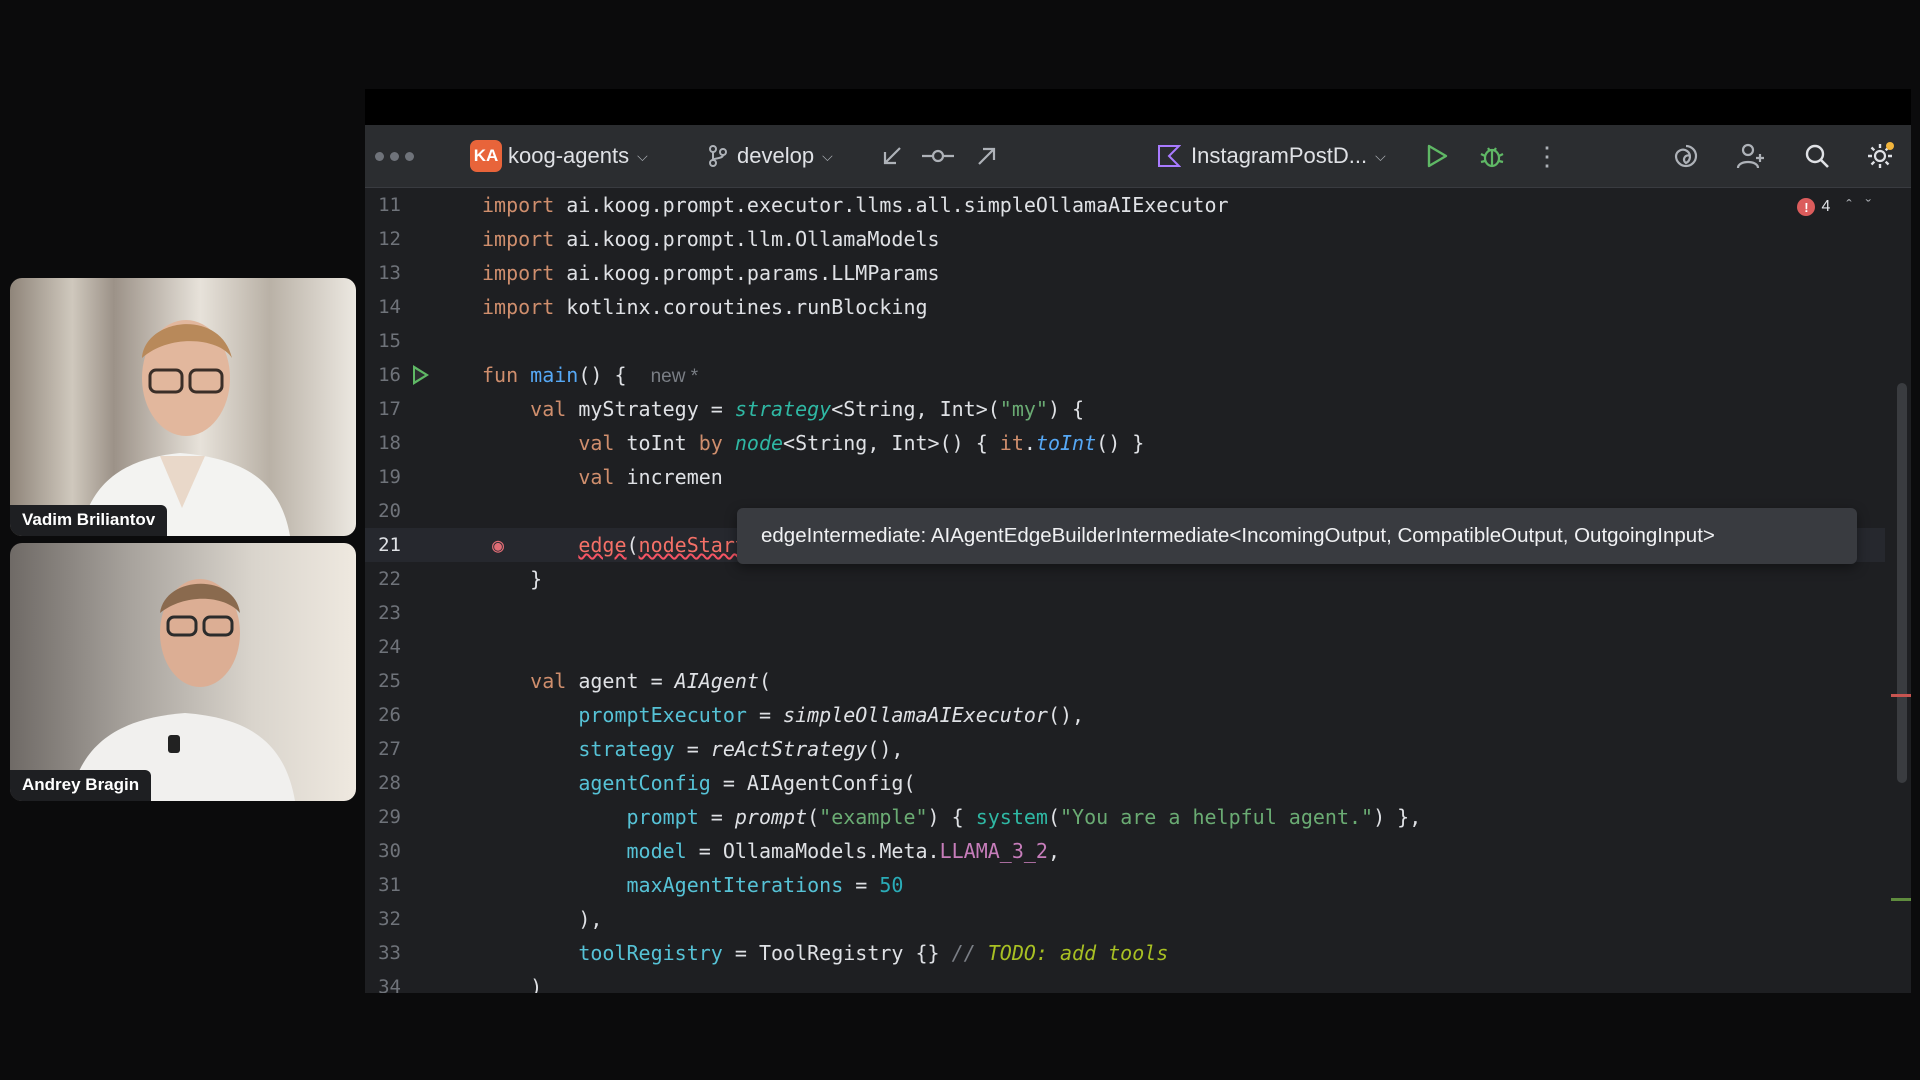 The height and width of the screenshot is (1080, 1920). Describe the element at coordinates (1125, 851) in the screenshot. I see `code-line: 30 model = OllamaModels.Meta.LLAMA_3_2,` at that location.